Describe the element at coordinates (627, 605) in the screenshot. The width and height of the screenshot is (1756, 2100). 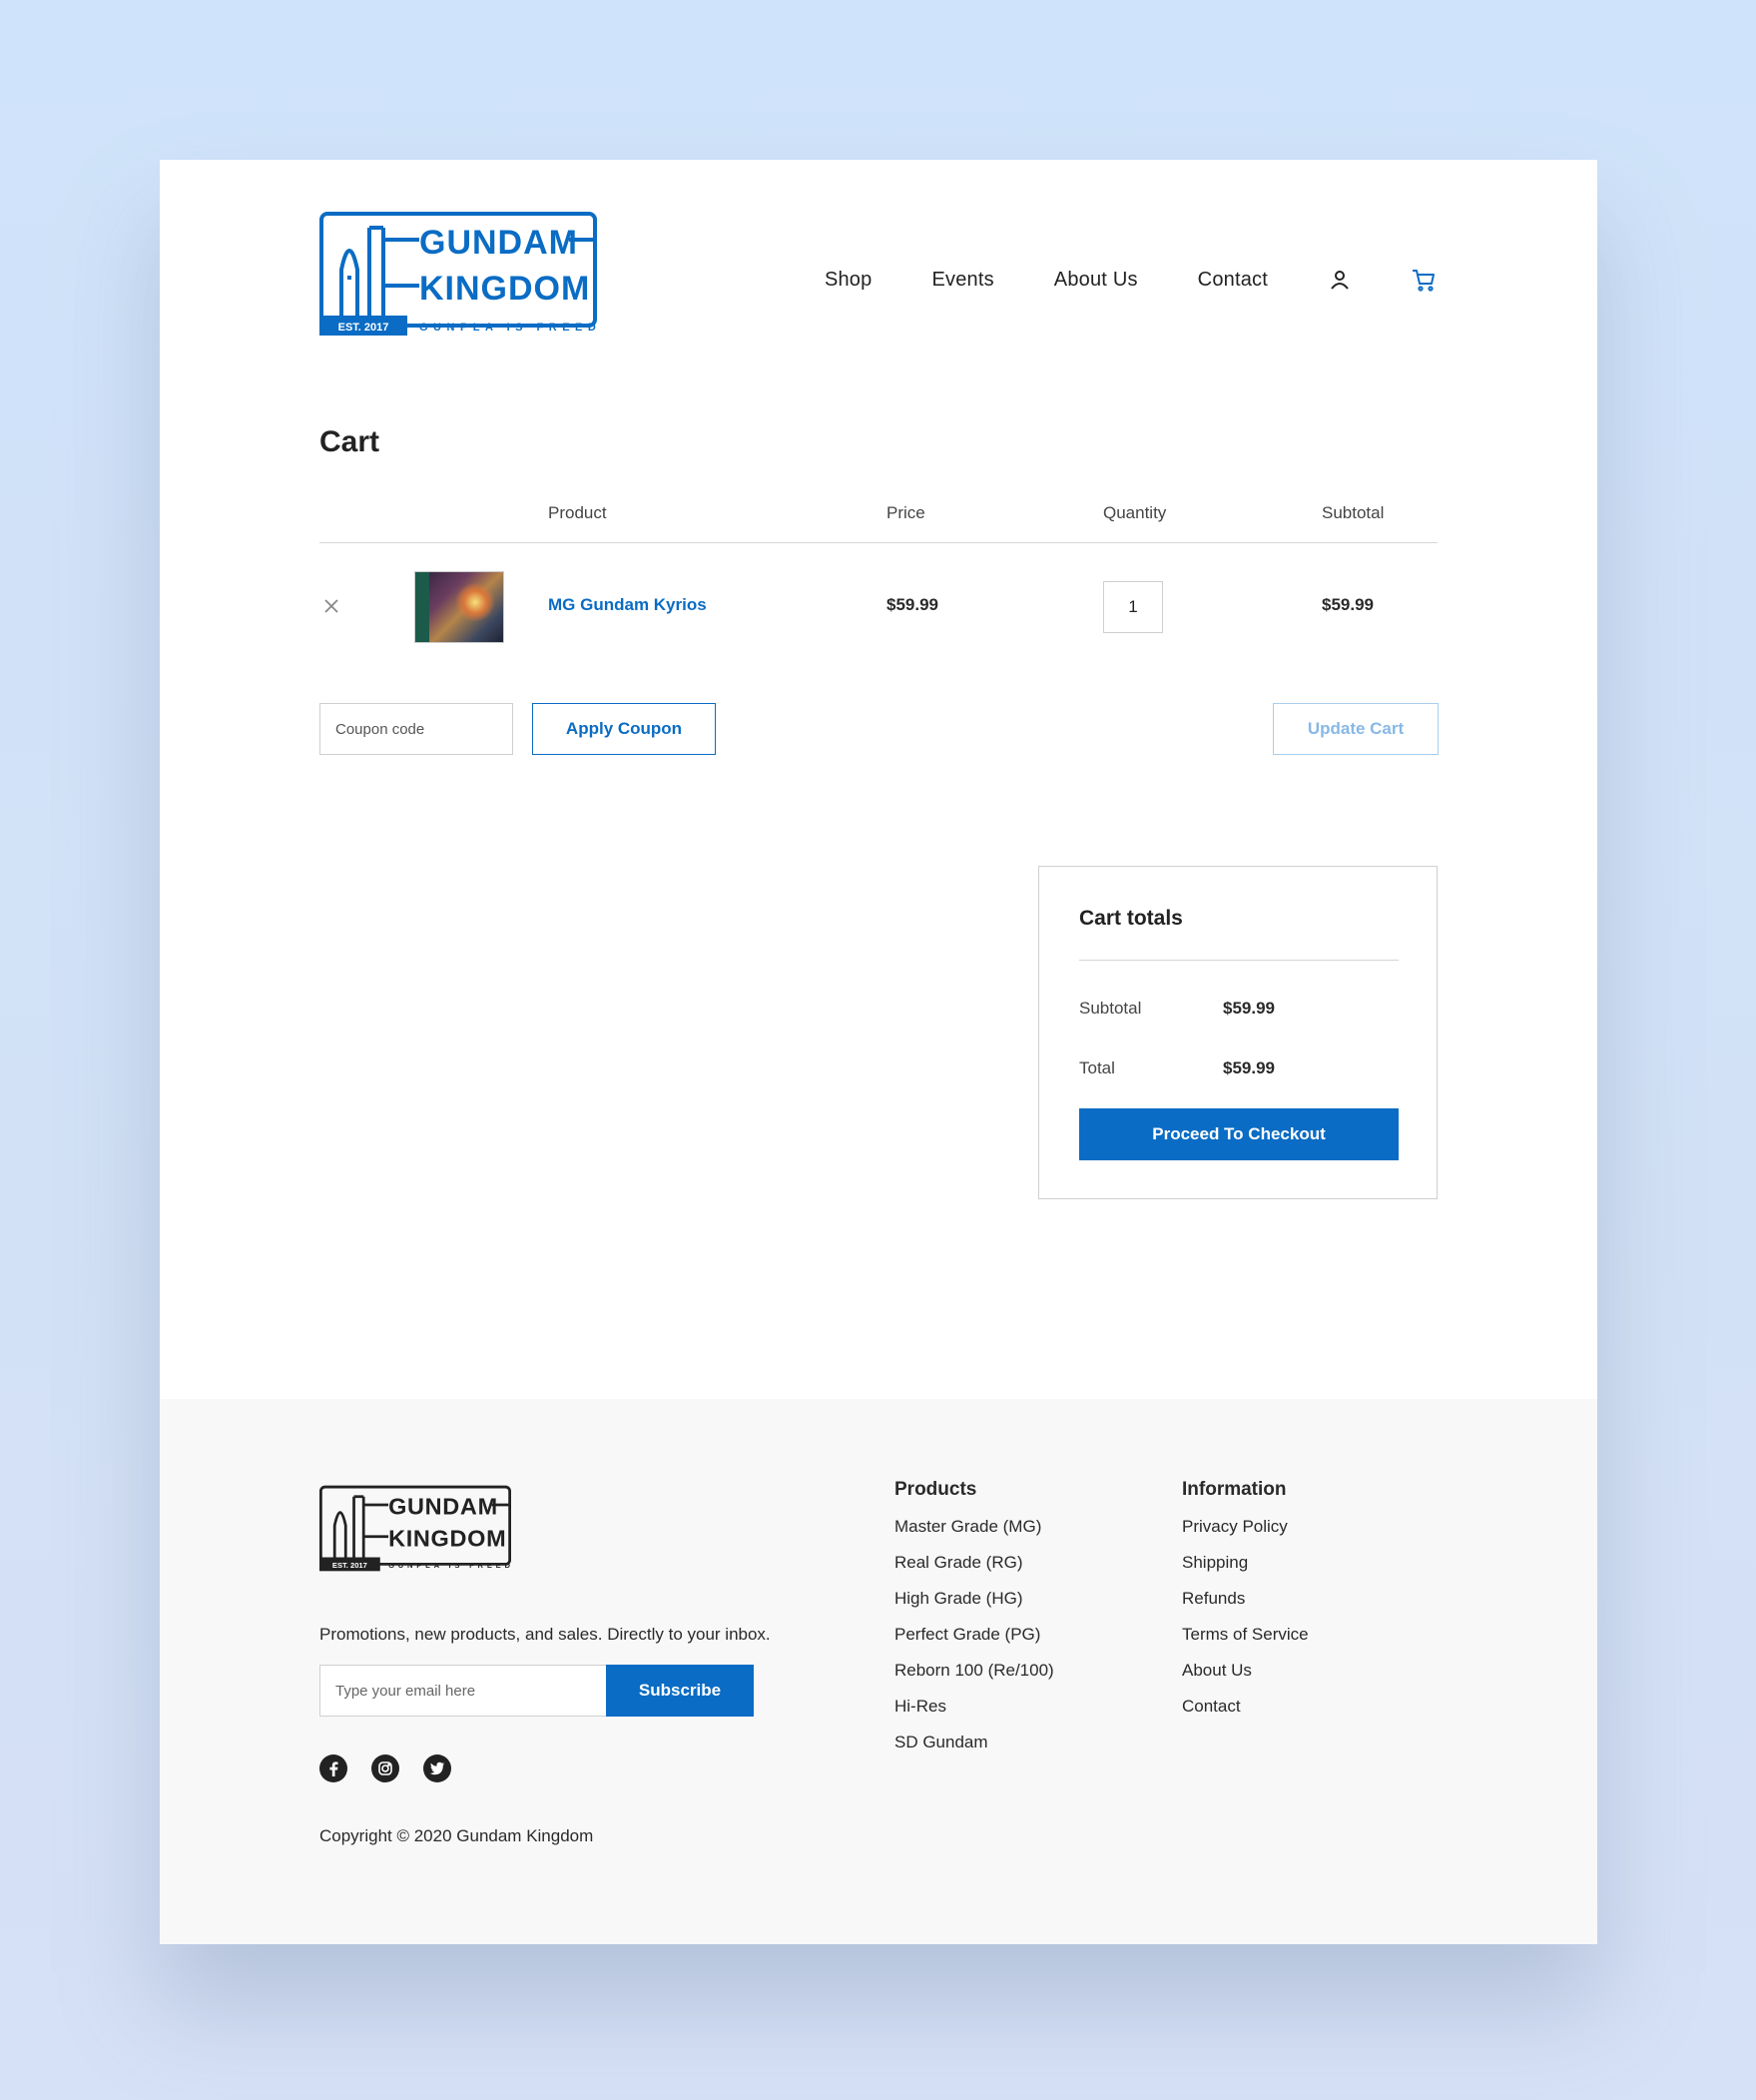
I see `product-name-link: MG Gundam Kyrios` at that location.